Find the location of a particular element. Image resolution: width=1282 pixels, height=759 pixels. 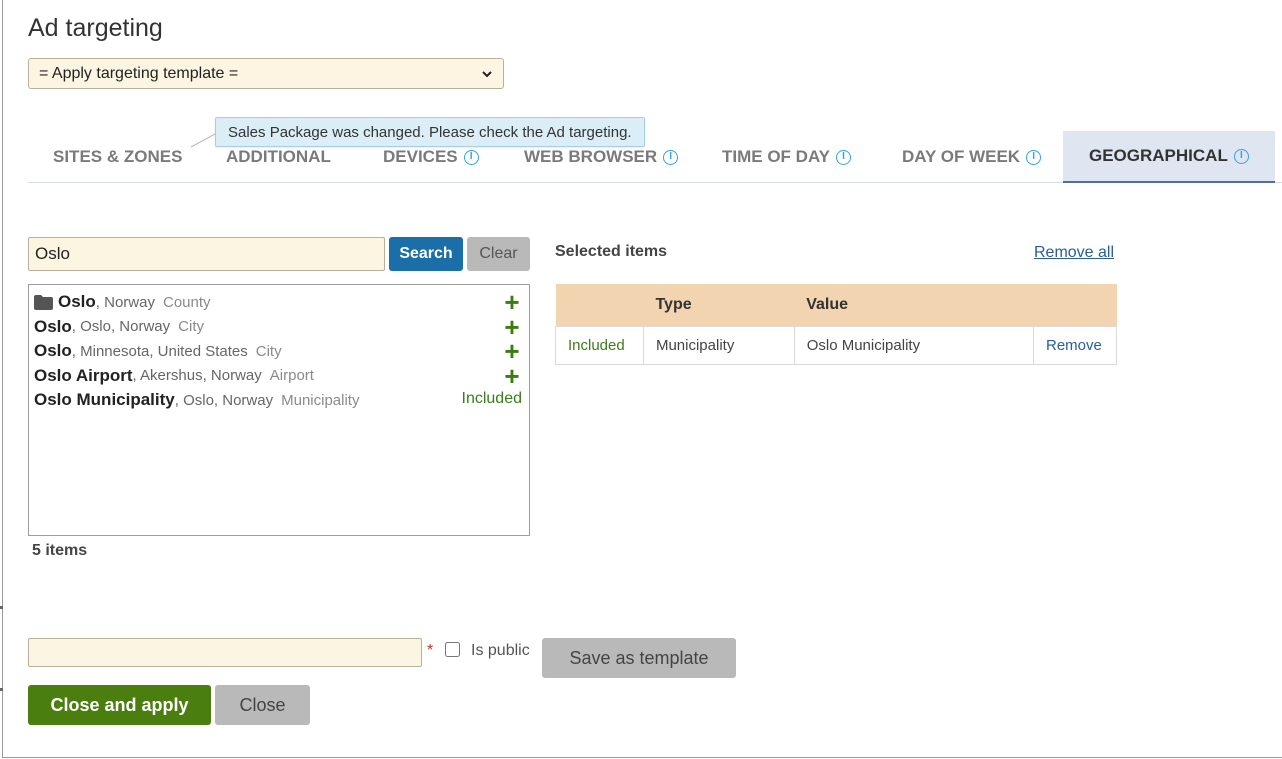

is-public-checkbox is located at coordinates (452, 649).